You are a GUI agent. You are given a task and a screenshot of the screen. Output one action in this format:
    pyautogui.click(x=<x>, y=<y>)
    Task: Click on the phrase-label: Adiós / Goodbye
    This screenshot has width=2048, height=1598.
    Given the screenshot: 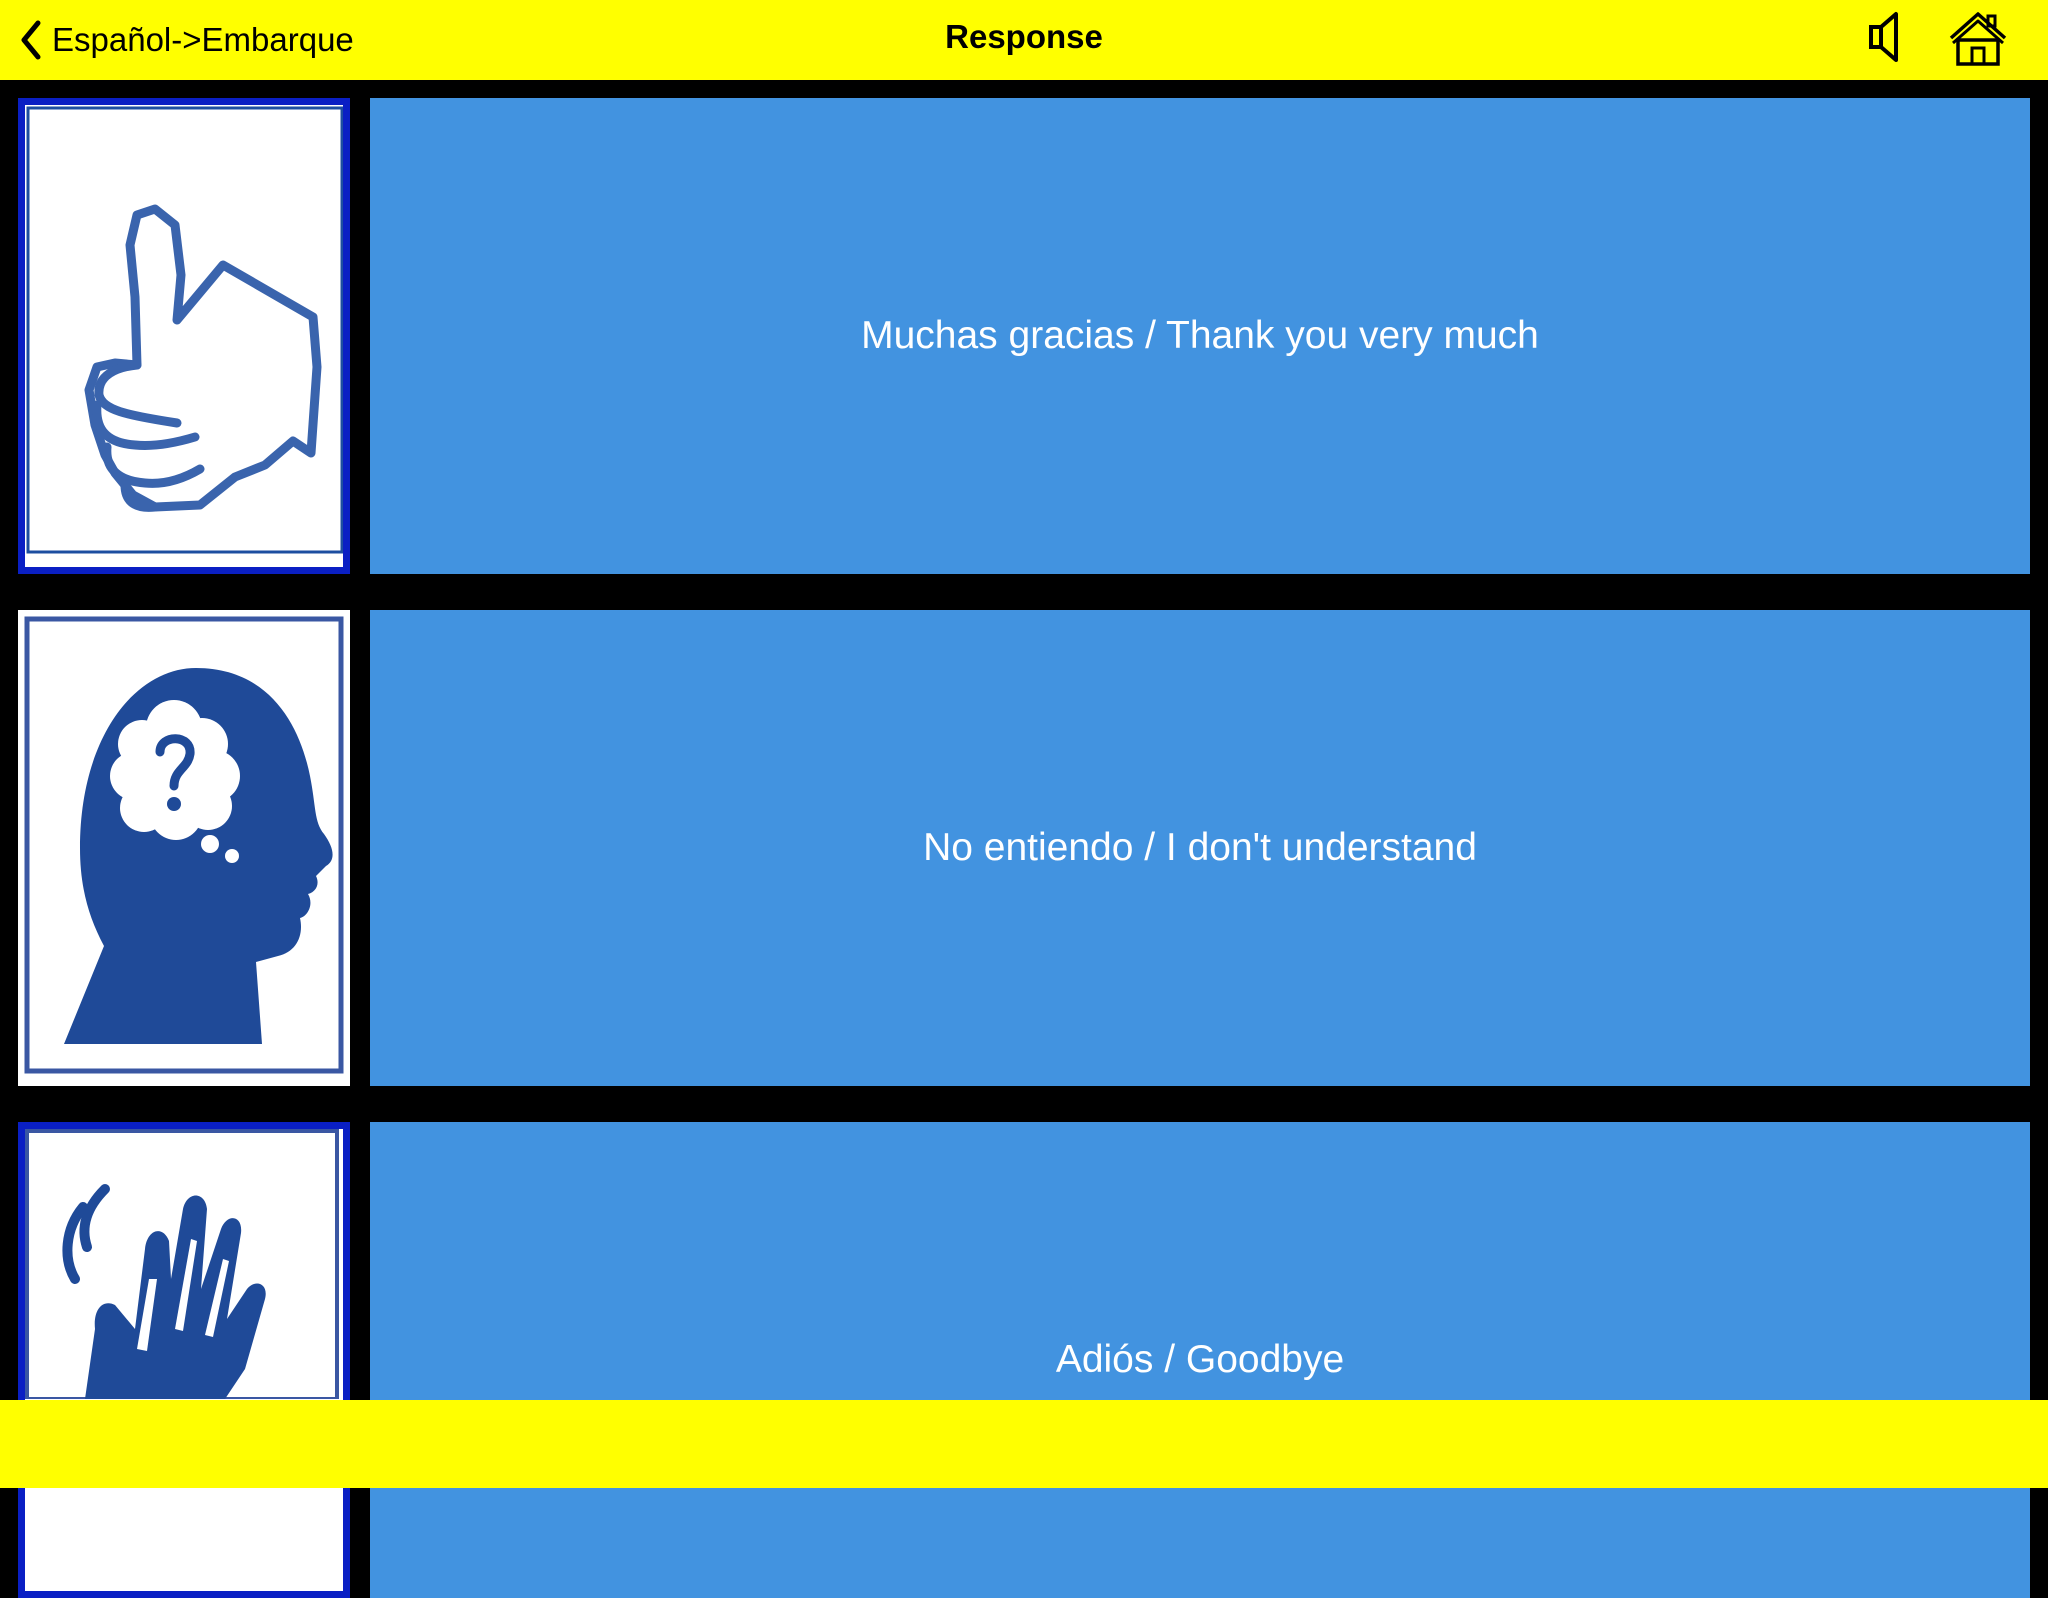 What is the action you would take?
    pyautogui.click(x=1200, y=1359)
    